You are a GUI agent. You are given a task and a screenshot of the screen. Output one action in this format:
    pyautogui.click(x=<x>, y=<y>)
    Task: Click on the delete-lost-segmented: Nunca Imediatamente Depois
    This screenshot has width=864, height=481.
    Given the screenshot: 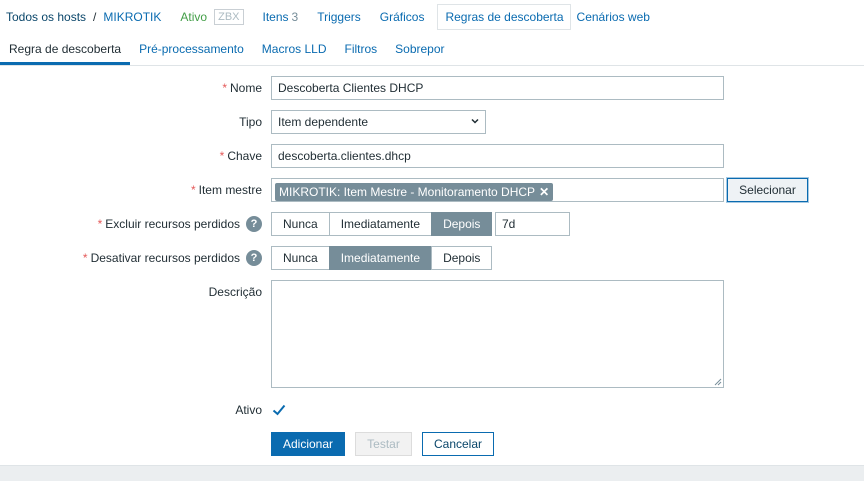 What is the action you would take?
    pyautogui.click(x=382, y=224)
    